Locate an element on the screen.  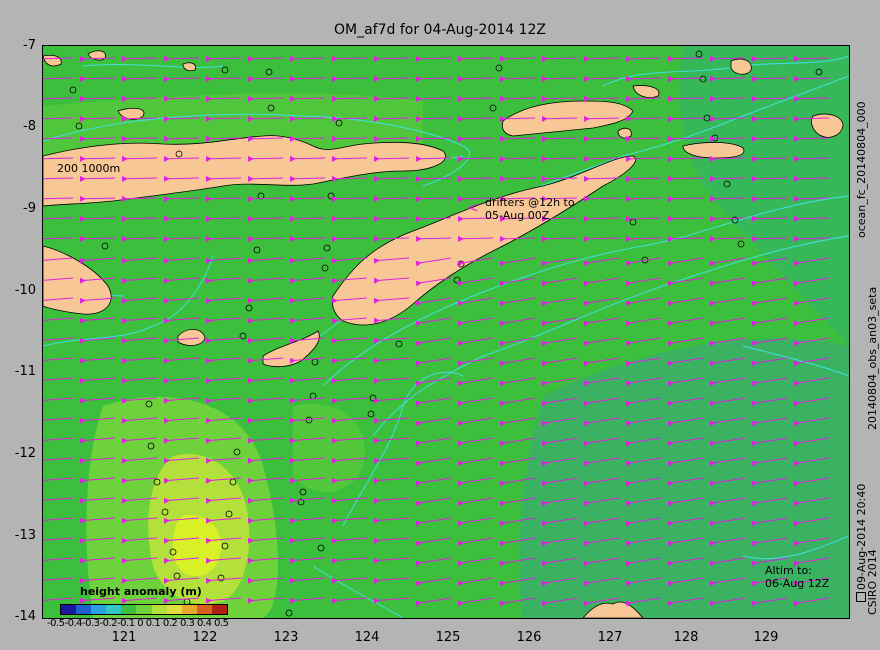
y-tick-label: -14 is located at coordinates (25, 616).